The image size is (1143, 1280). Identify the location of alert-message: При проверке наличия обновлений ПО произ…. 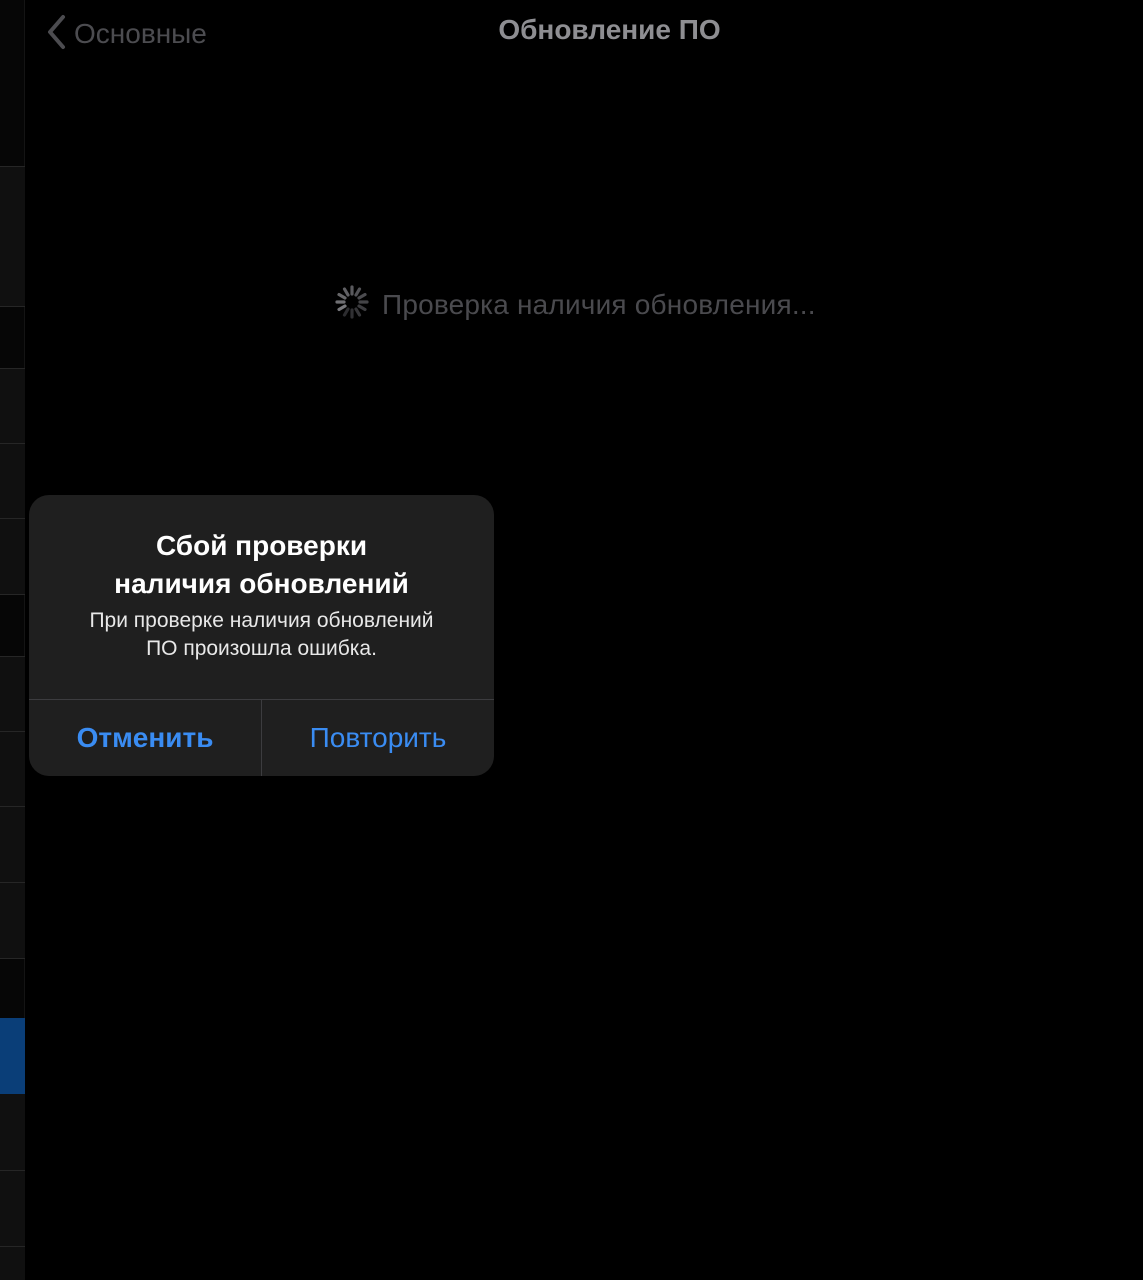
(261, 634).